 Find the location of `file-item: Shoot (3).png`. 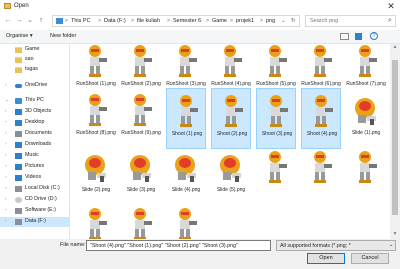

file-item: Shoot (3).png is located at coordinates (276, 118).